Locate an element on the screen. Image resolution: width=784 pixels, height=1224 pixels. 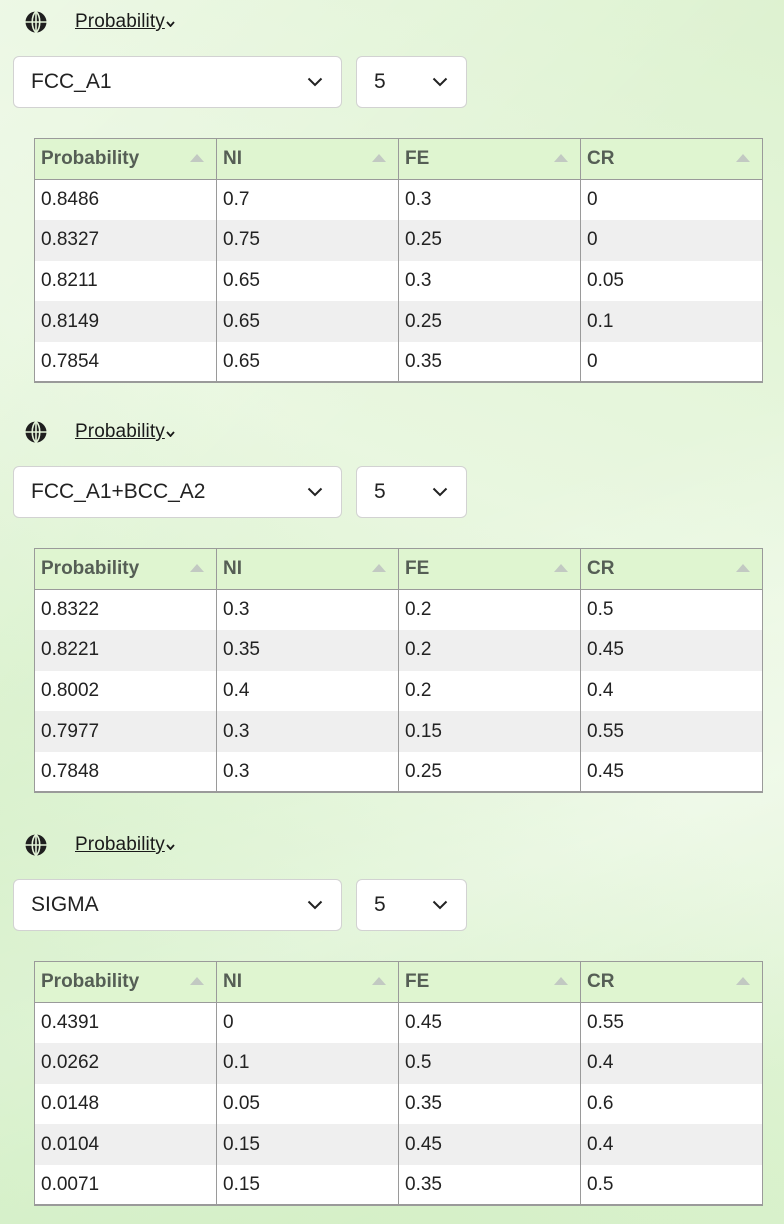
table-row: 0.8002 0.4 0.2 0.4 is located at coordinates (398, 691).